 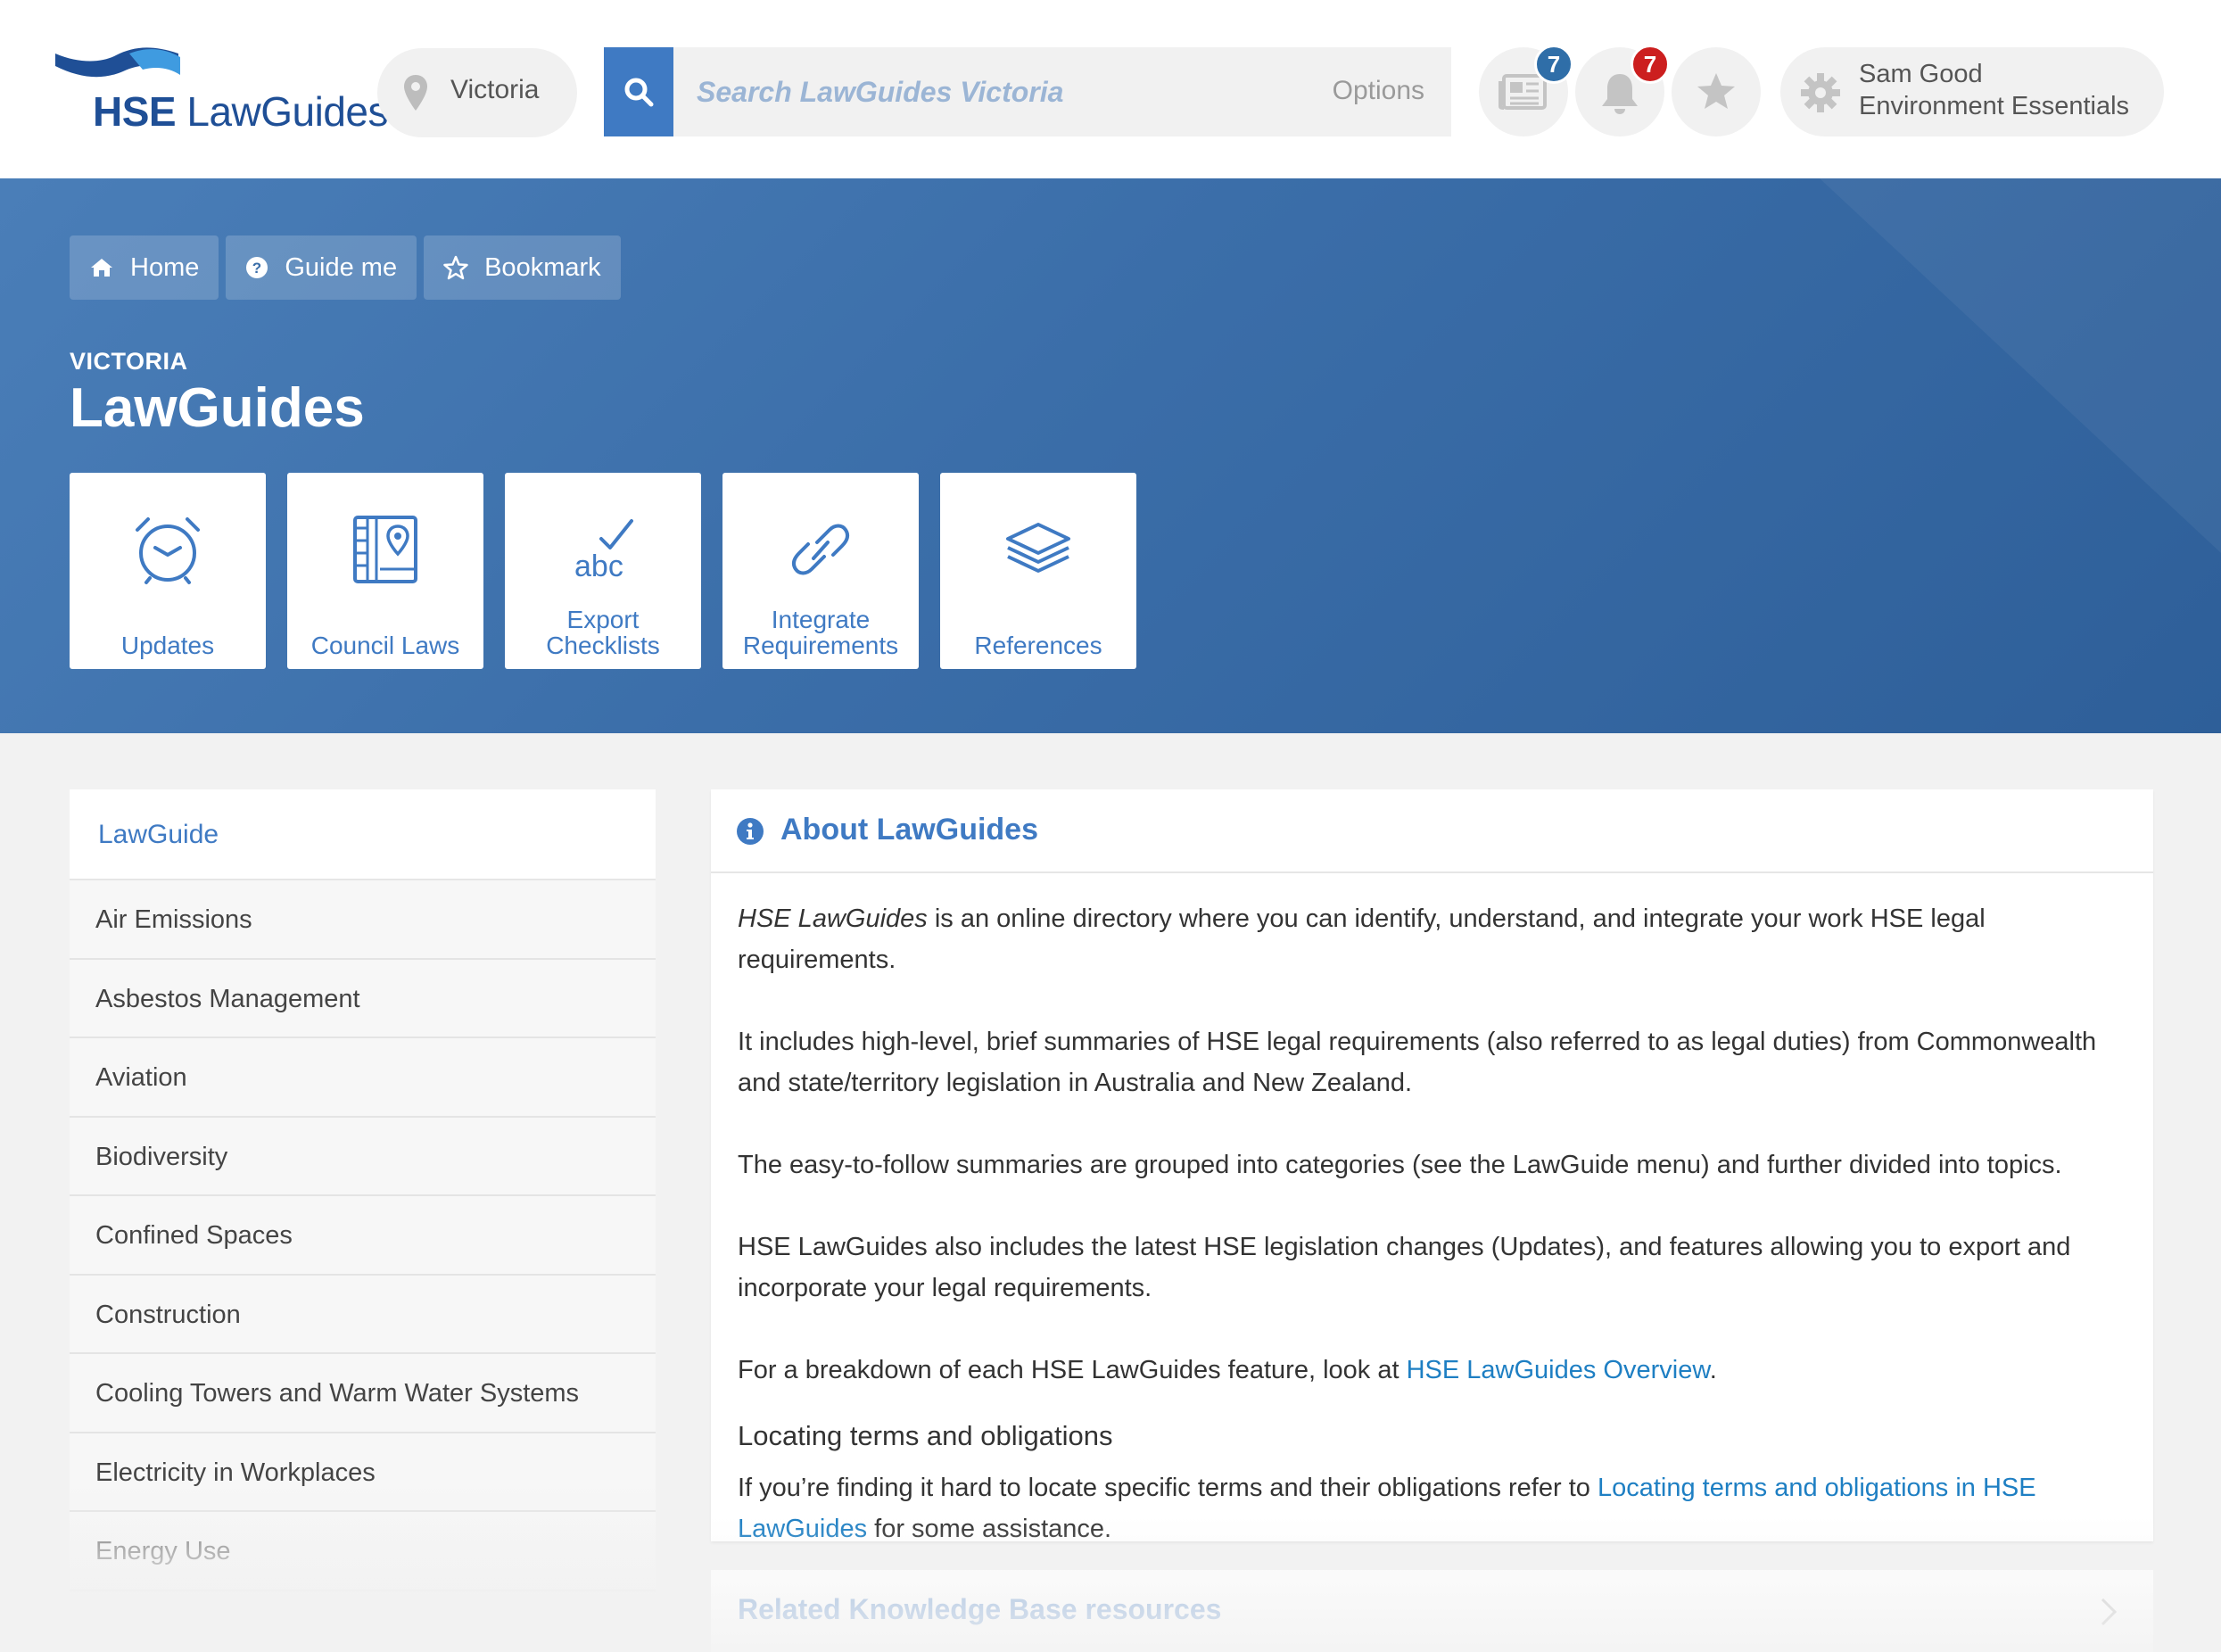 What do you see at coordinates (363, 1314) in the screenshot?
I see `sidebar-item-construction: Construction` at bounding box center [363, 1314].